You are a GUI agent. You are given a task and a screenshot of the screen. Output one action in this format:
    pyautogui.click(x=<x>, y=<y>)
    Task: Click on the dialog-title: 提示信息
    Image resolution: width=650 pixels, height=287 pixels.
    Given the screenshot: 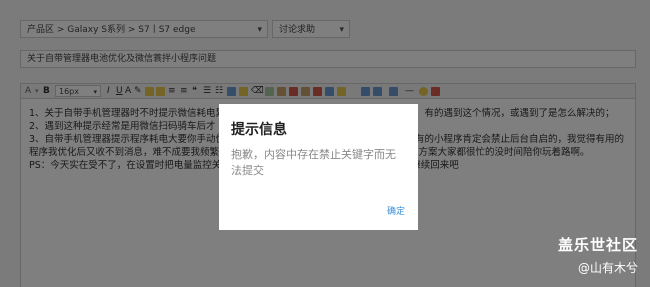 What is the action you would take?
    pyautogui.click(x=259, y=130)
    